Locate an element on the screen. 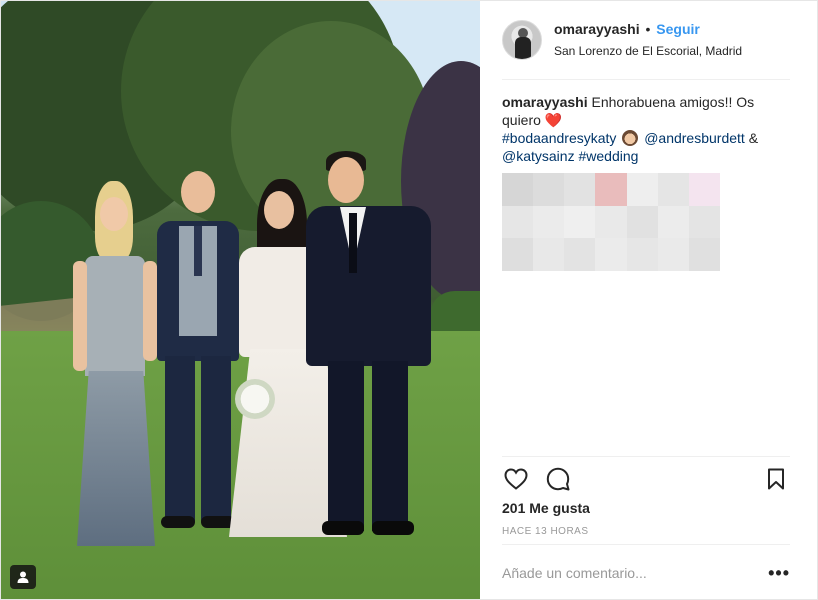  comment-button is located at coordinates (558, 479).